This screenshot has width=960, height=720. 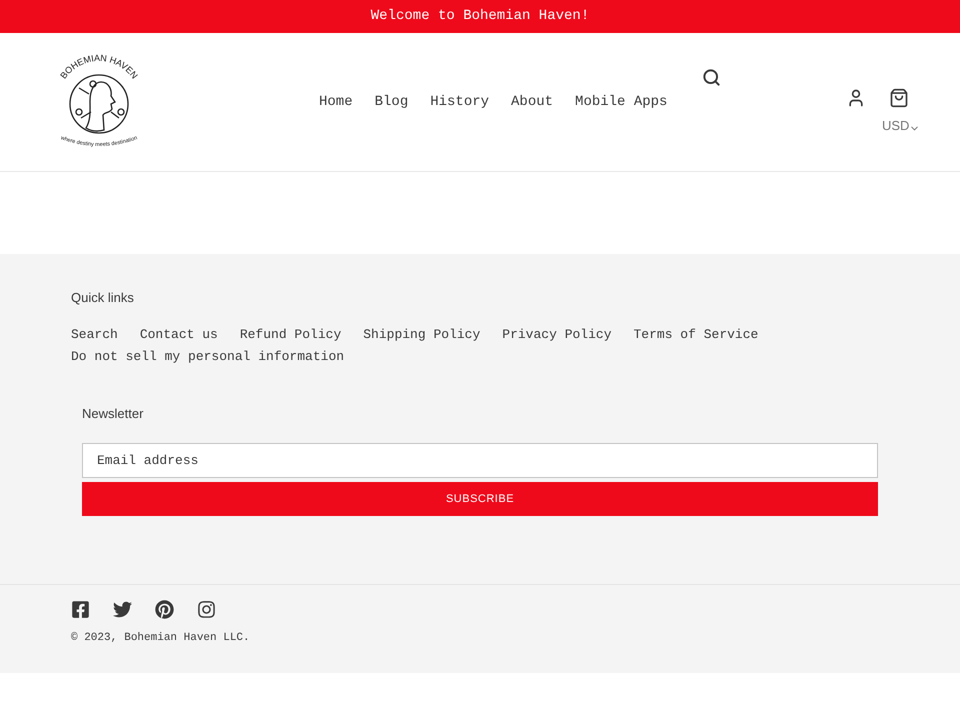 What do you see at coordinates (459, 102) in the screenshot?
I see `nav-link: History` at bounding box center [459, 102].